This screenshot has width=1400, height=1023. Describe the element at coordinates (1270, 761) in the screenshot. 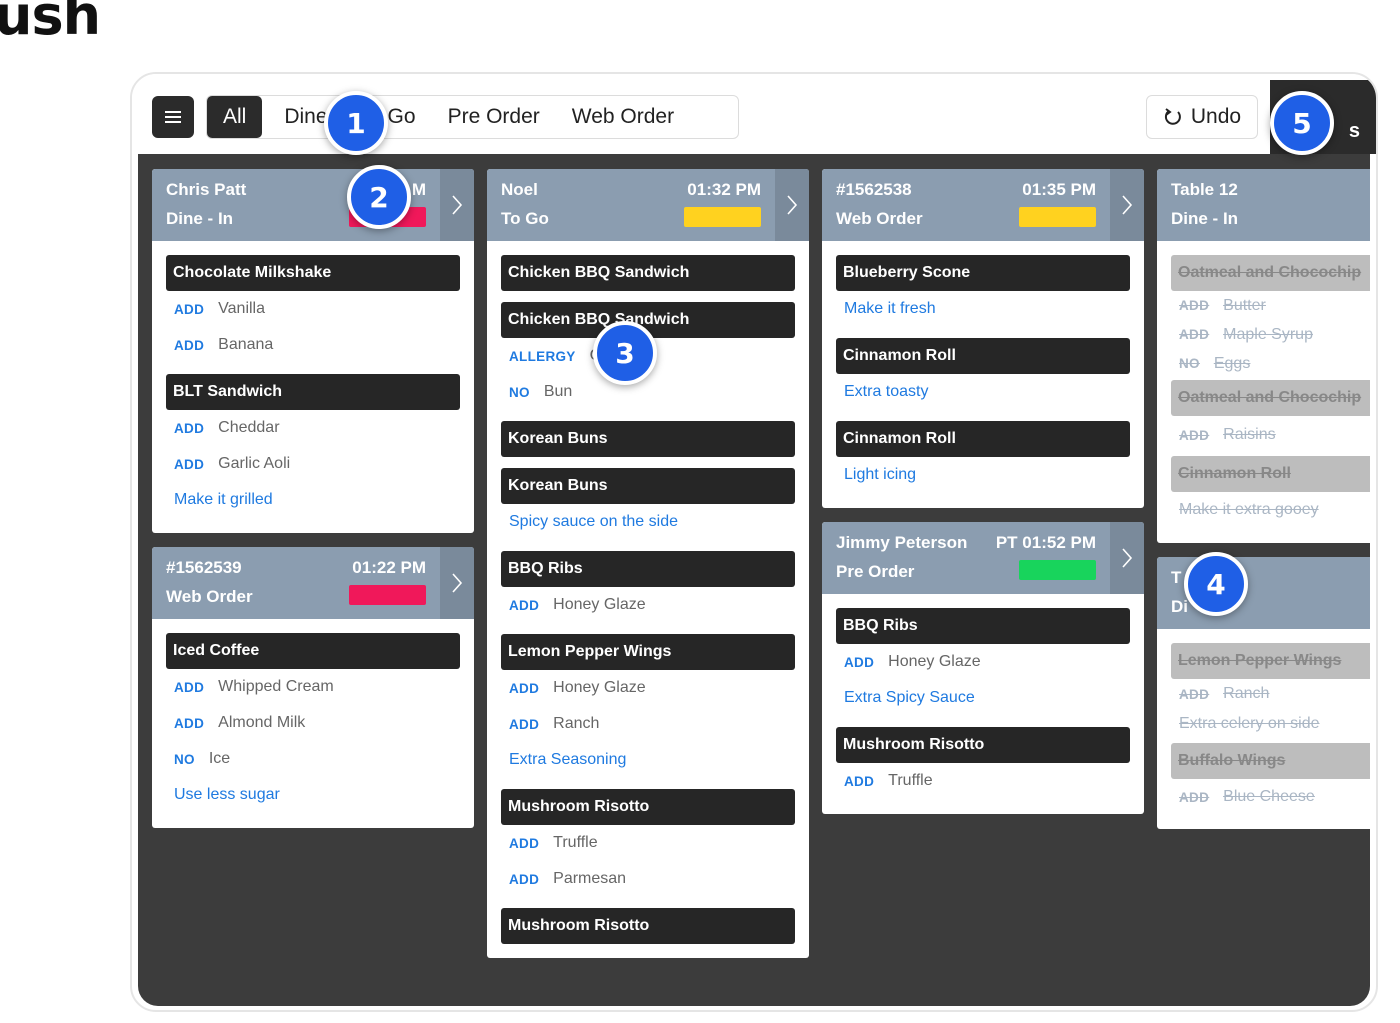

I see `order-item: Buffalo Wings` at that location.